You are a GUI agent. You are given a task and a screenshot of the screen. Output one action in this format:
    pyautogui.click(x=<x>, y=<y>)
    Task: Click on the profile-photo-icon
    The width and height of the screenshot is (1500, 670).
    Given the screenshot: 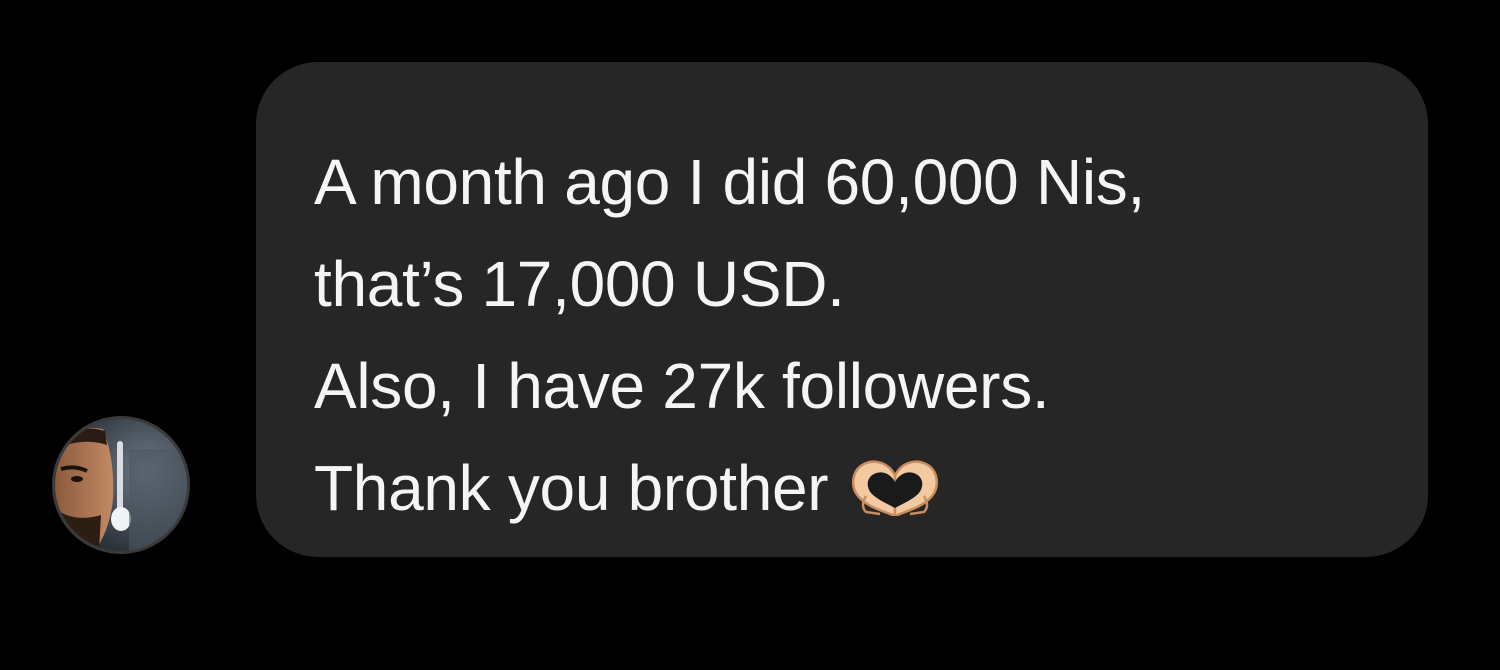 What is the action you would take?
    pyautogui.click(x=121, y=485)
    